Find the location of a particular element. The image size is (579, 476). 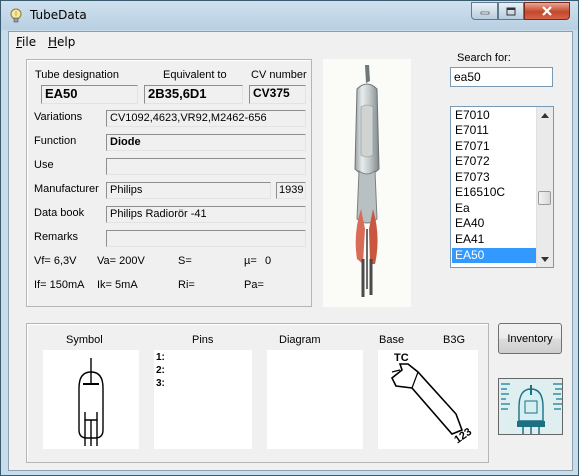

pa-value: Pa= is located at coordinates (254, 285).